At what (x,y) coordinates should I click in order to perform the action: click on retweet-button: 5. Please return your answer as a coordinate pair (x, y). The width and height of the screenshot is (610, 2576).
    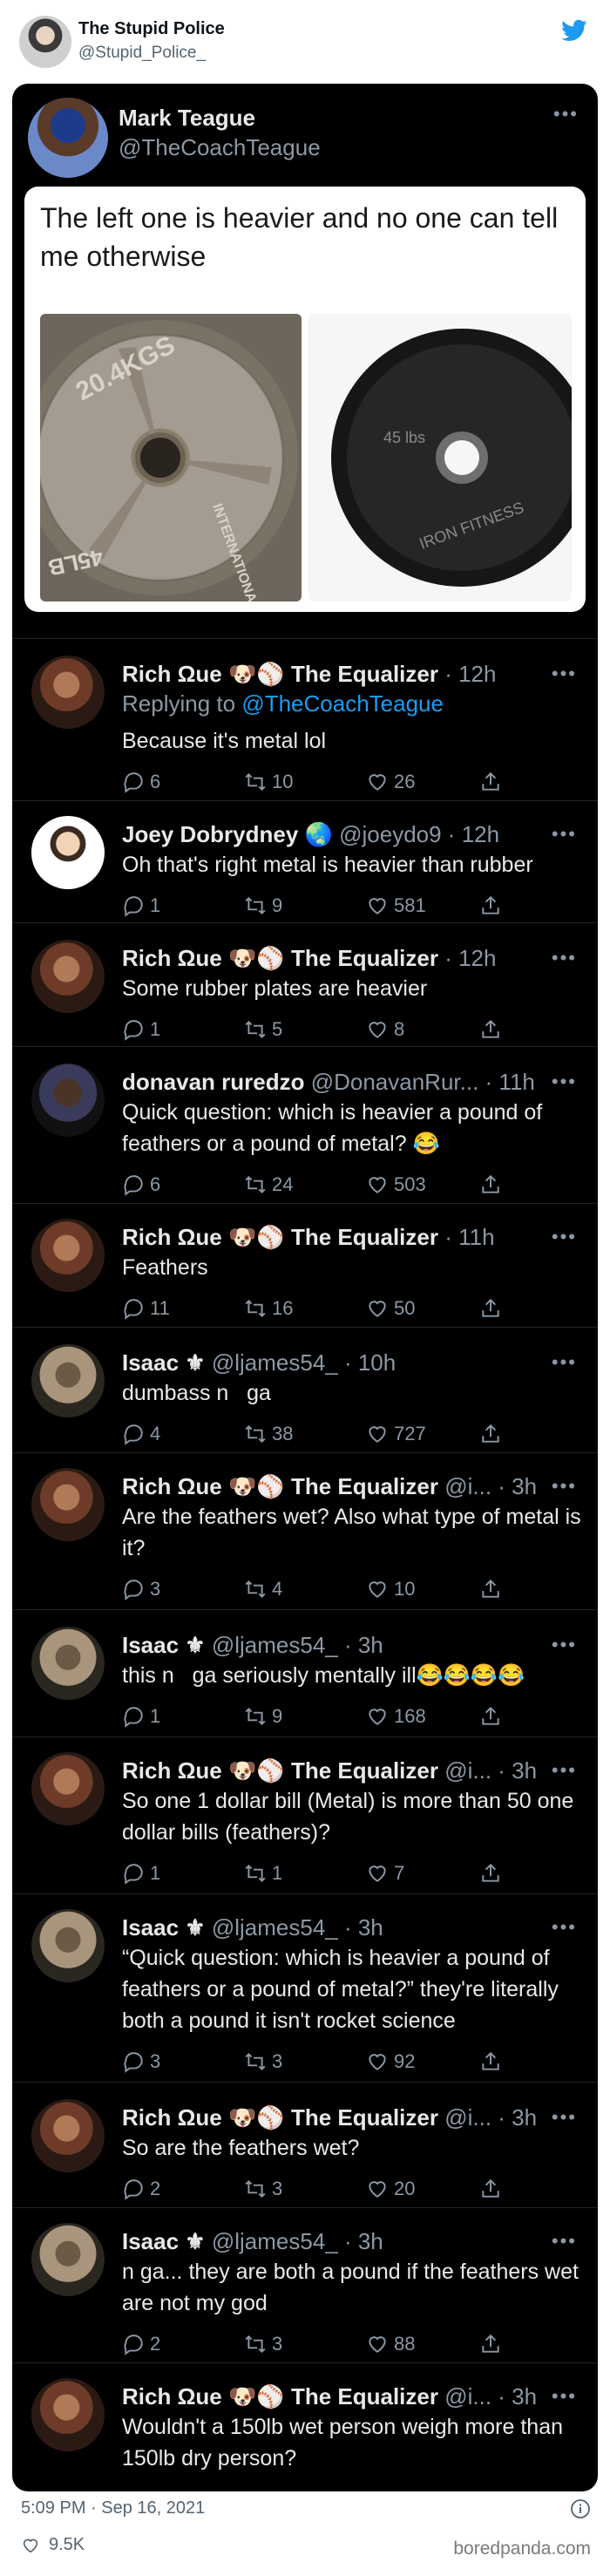
    Looking at the image, I should click on (263, 1029).